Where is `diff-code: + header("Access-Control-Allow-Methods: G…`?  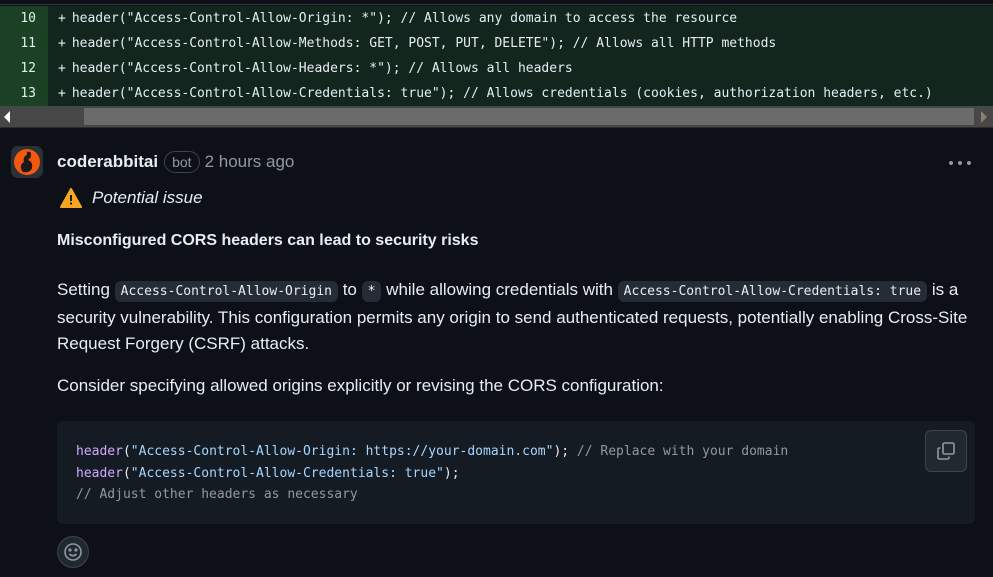
diff-code: + header("Access-Control-Allow-Methods: G… is located at coordinates (520, 43).